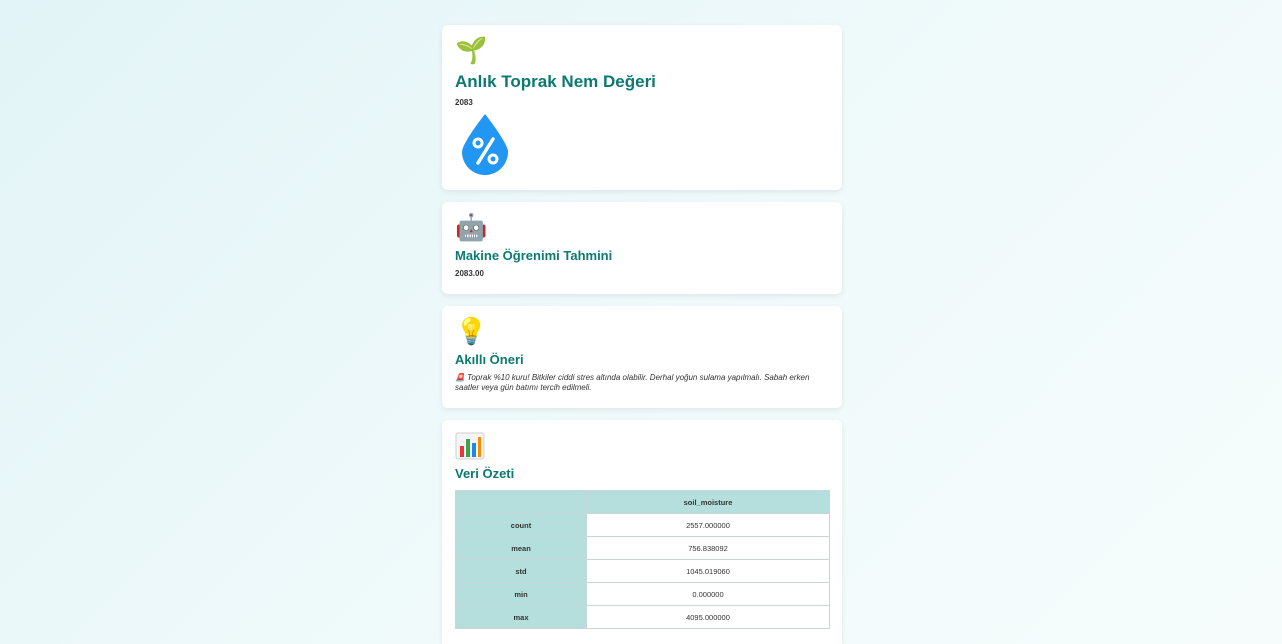  I want to click on soil-moisture-card: 🌱 Anlık Toprak Nem Değeri 2083, so click(642, 107).